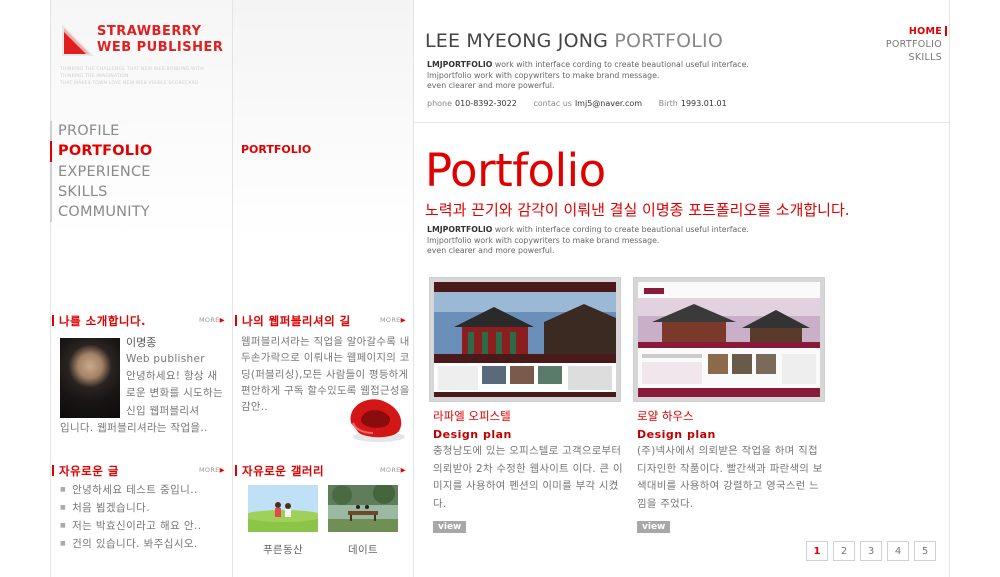 The width and height of the screenshot is (1000, 577). I want to click on road-more-label: MORE, so click(390, 320).